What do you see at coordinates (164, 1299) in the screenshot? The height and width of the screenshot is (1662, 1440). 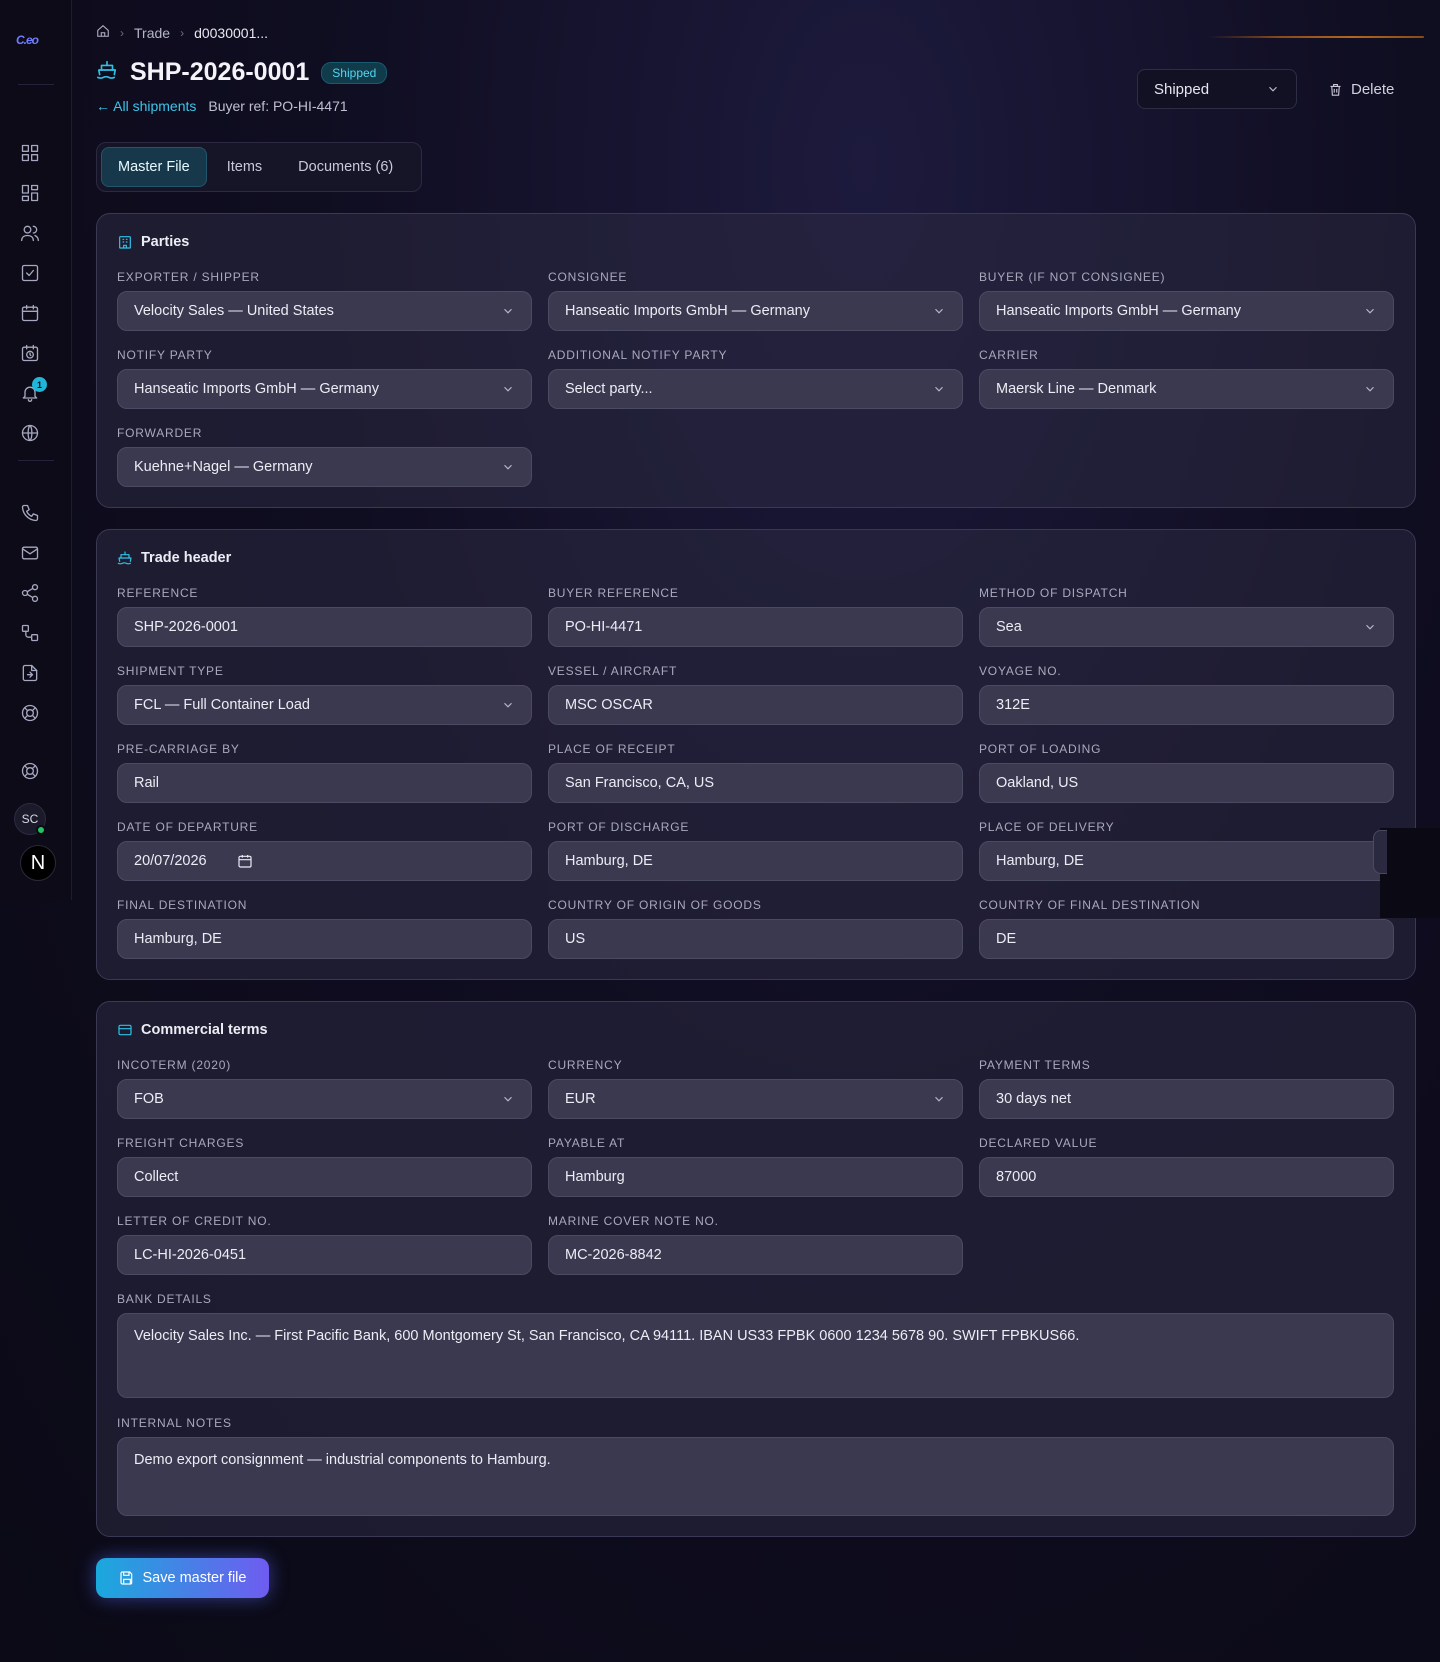 I see `bank-details-label: Bank details` at bounding box center [164, 1299].